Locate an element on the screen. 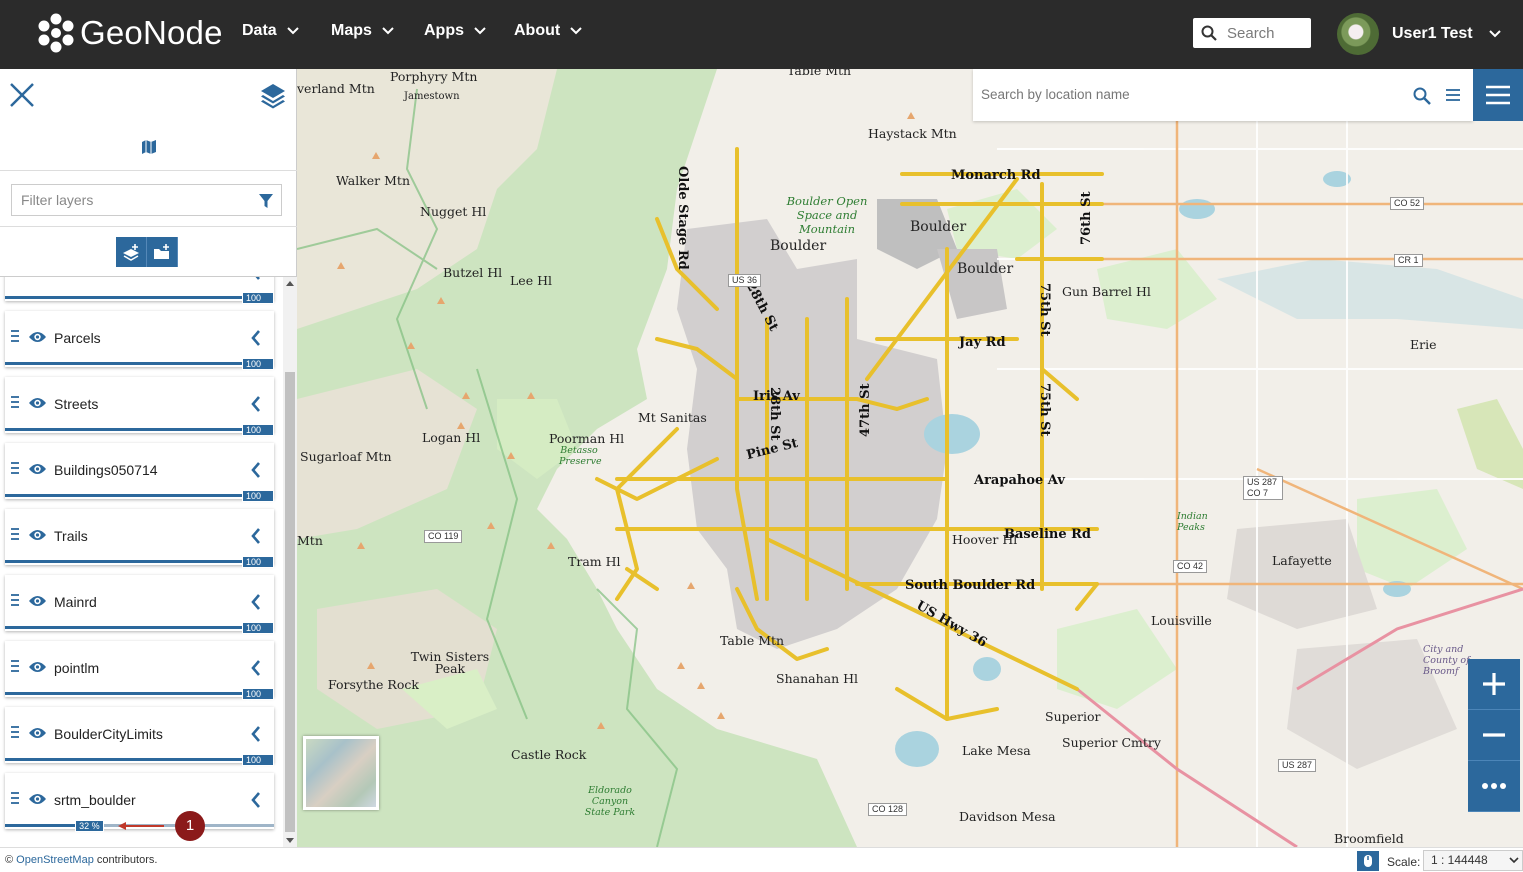 This screenshot has height=872, width=1523. layer-item: Parcels 100 % is located at coordinates (139, 345).